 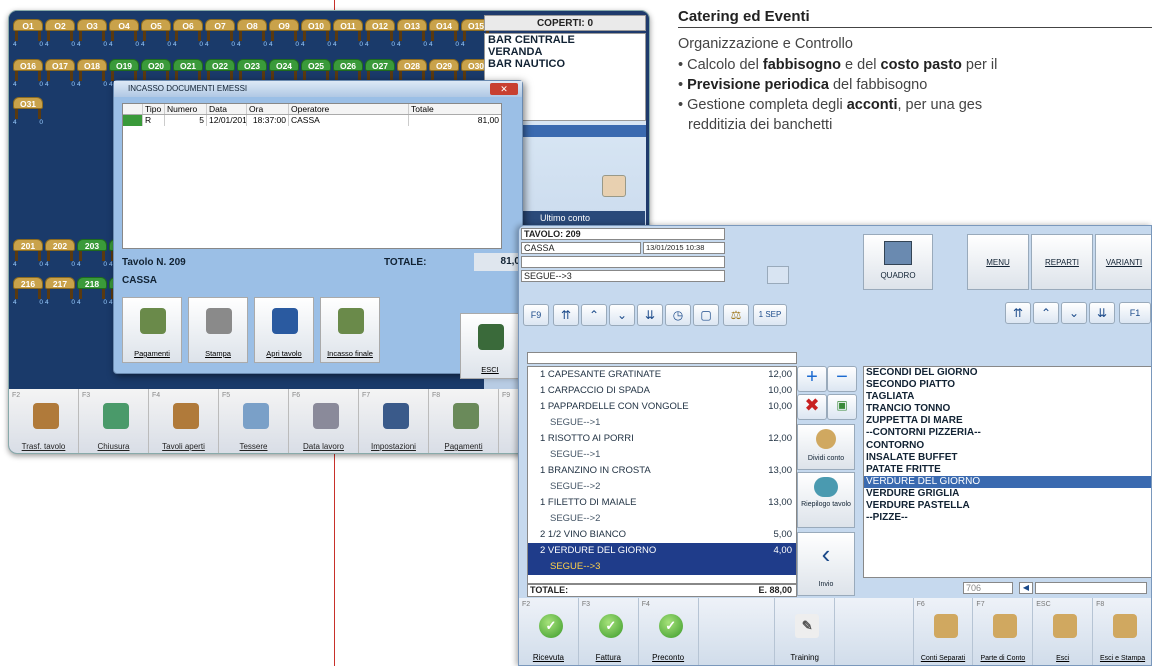 What do you see at coordinates (826, 447) in the screenshot?
I see `dividi-conto-button: Dividi conto` at bounding box center [826, 447].